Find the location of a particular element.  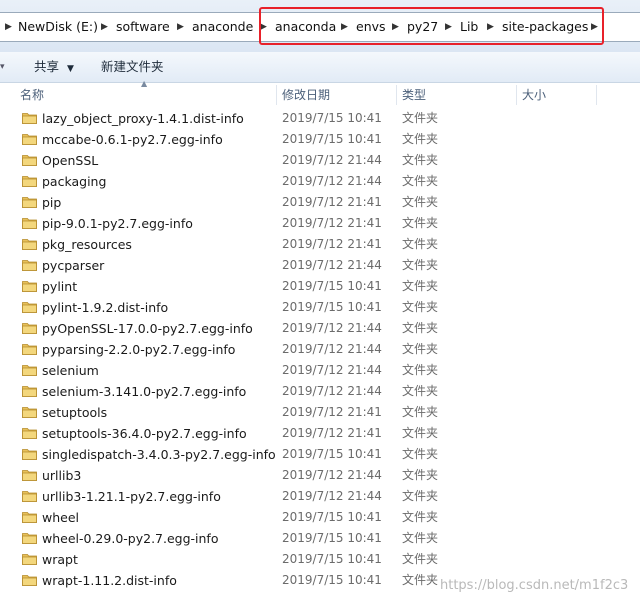

column-name: 名称 is located at coordinates (32, 95).